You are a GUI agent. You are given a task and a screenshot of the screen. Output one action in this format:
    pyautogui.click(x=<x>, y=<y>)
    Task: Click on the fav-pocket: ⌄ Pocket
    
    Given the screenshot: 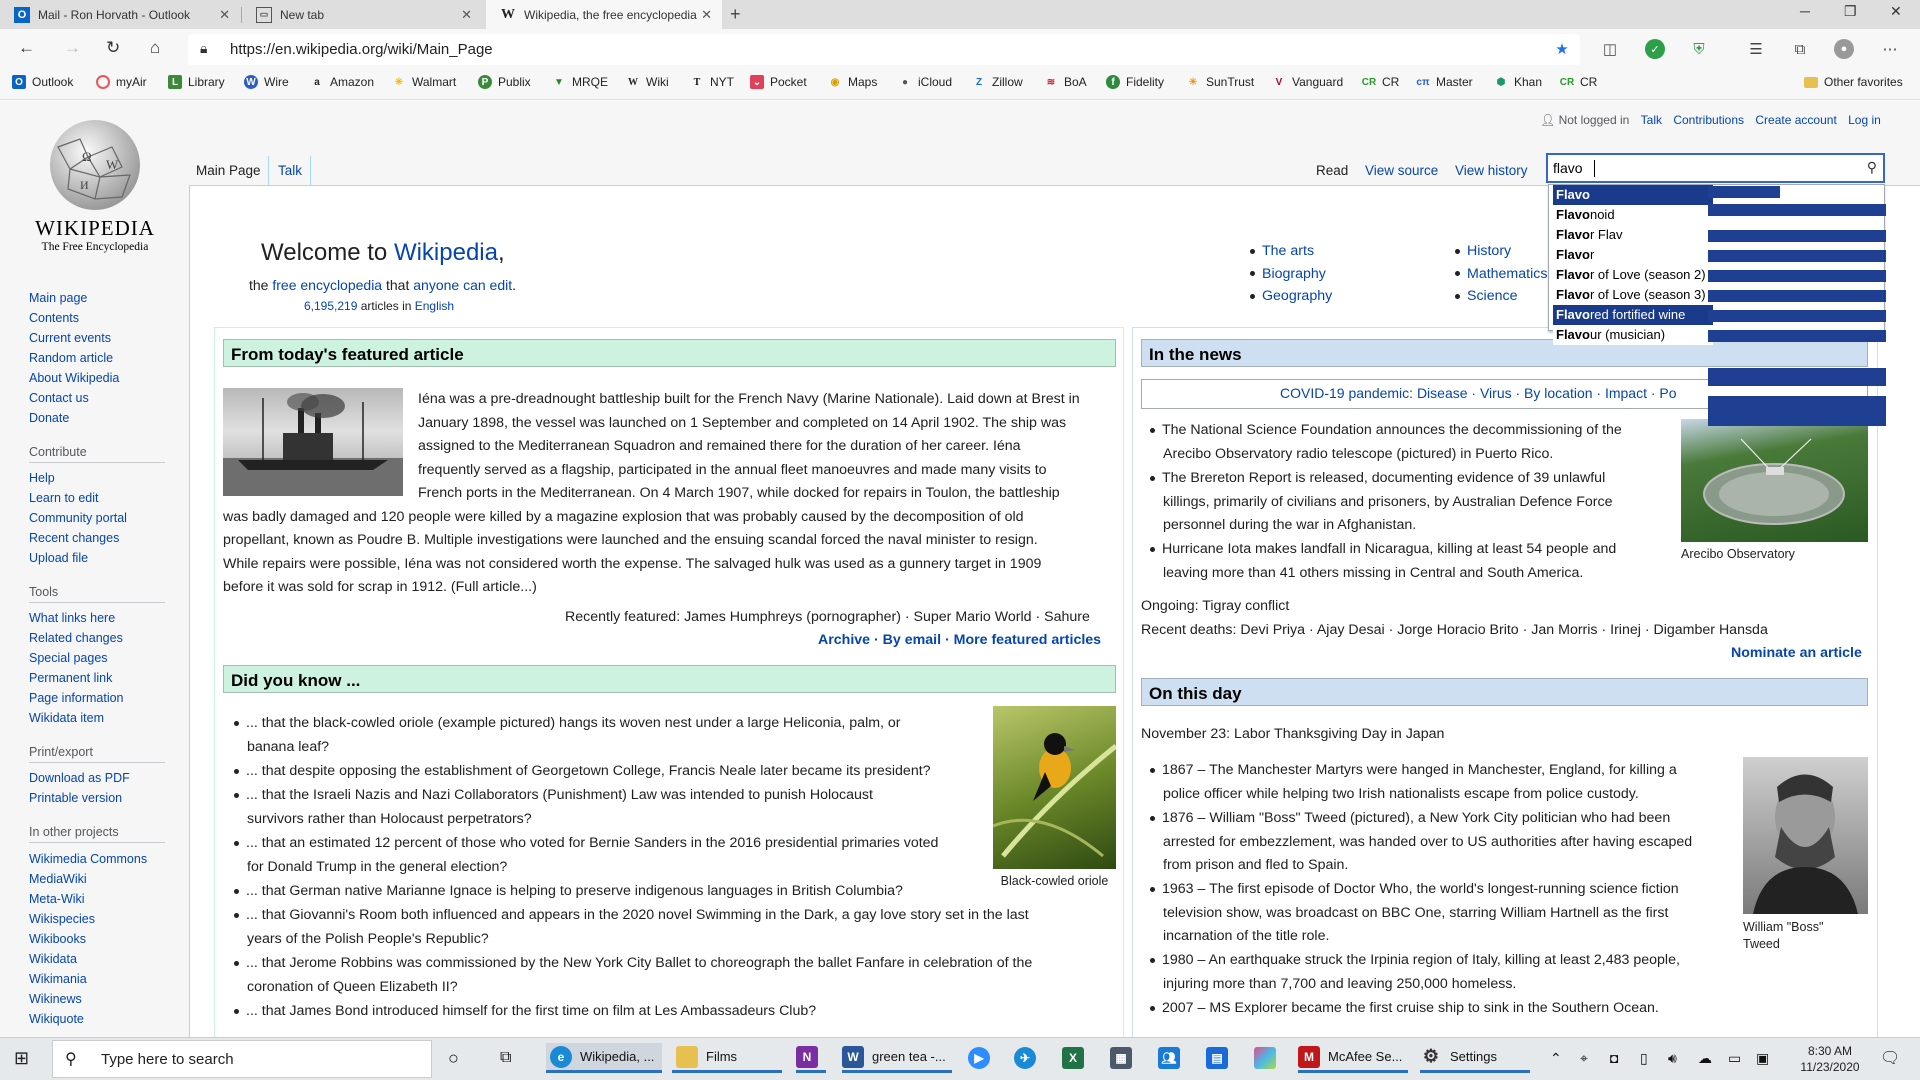 What is the action you would take?
    pyautogui.click(x=778, y=82)
    